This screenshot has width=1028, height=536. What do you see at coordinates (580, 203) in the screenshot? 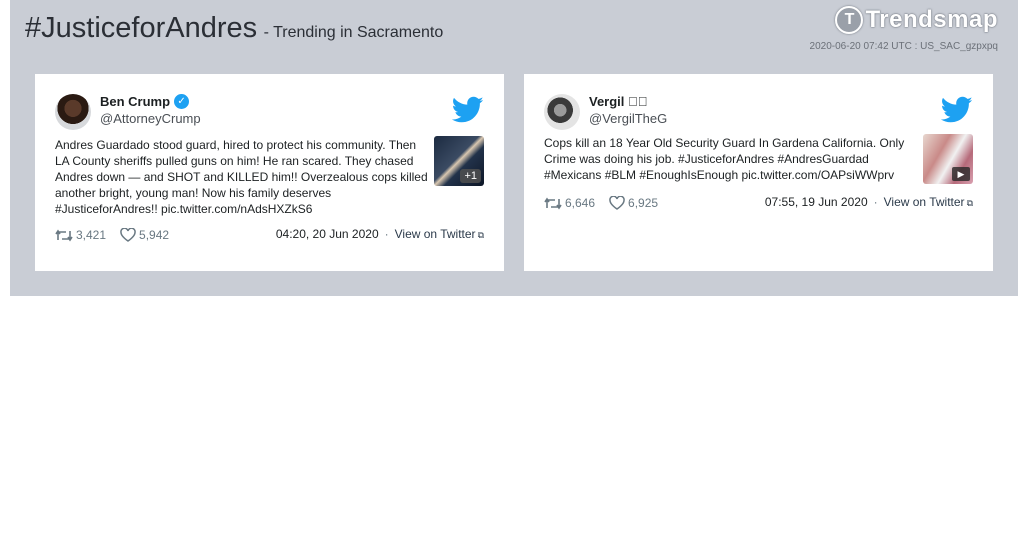
I see `retweet-count: 6,646` at bounding box center [580, 203].